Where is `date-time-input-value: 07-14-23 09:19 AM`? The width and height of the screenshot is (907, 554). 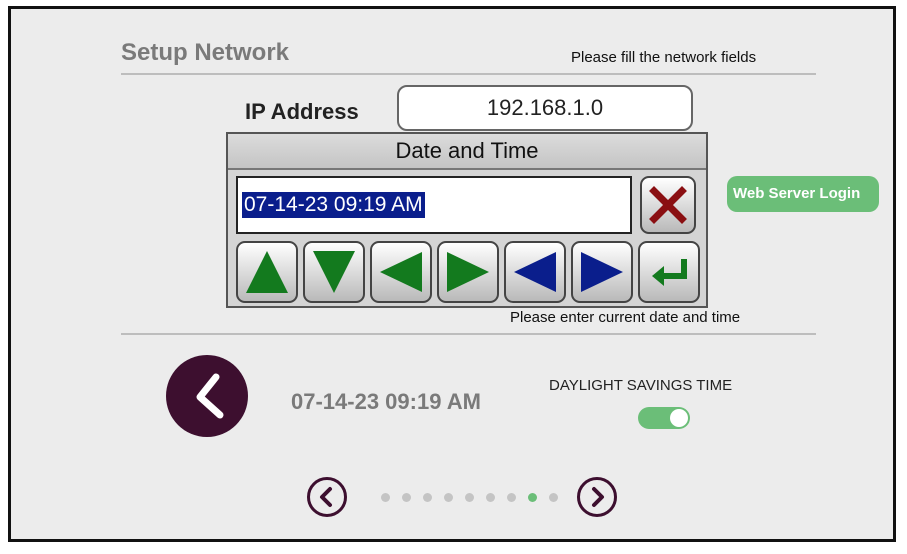 date-time-input-value: 07-14-23 09:19 AM is located at coordinates (333, 205).